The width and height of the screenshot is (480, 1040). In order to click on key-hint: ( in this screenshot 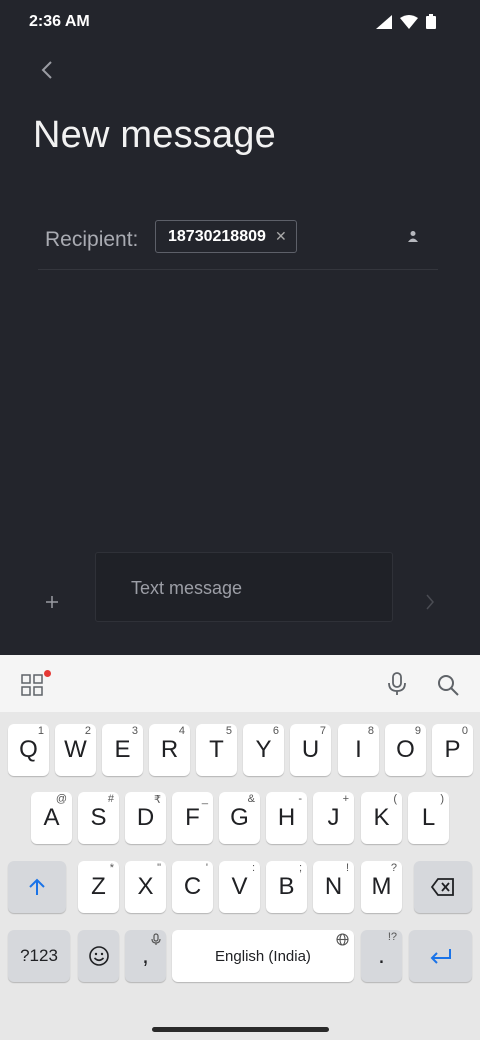, I will do `click(395, 799)`.